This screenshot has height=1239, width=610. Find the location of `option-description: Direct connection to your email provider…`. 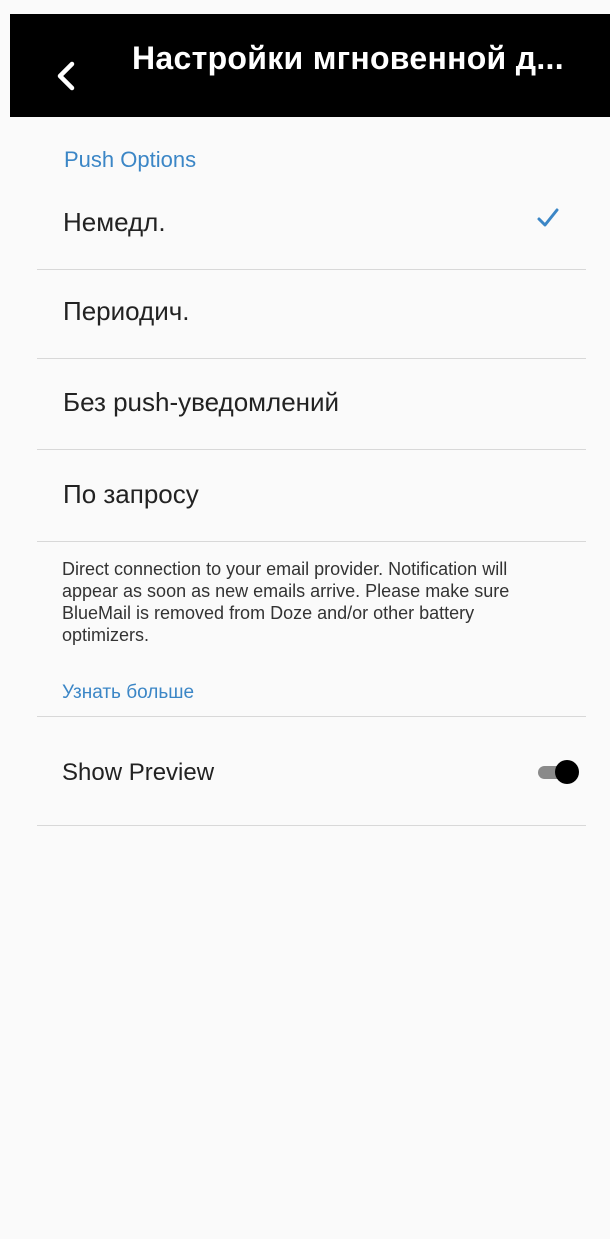

option-description: Direct connection to your email provider… is located at coordinates (286, 602).